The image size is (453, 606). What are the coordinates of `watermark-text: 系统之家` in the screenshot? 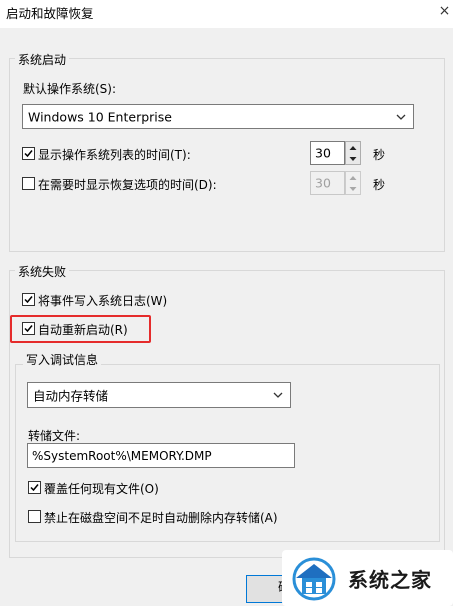 It's located at (390, 580).